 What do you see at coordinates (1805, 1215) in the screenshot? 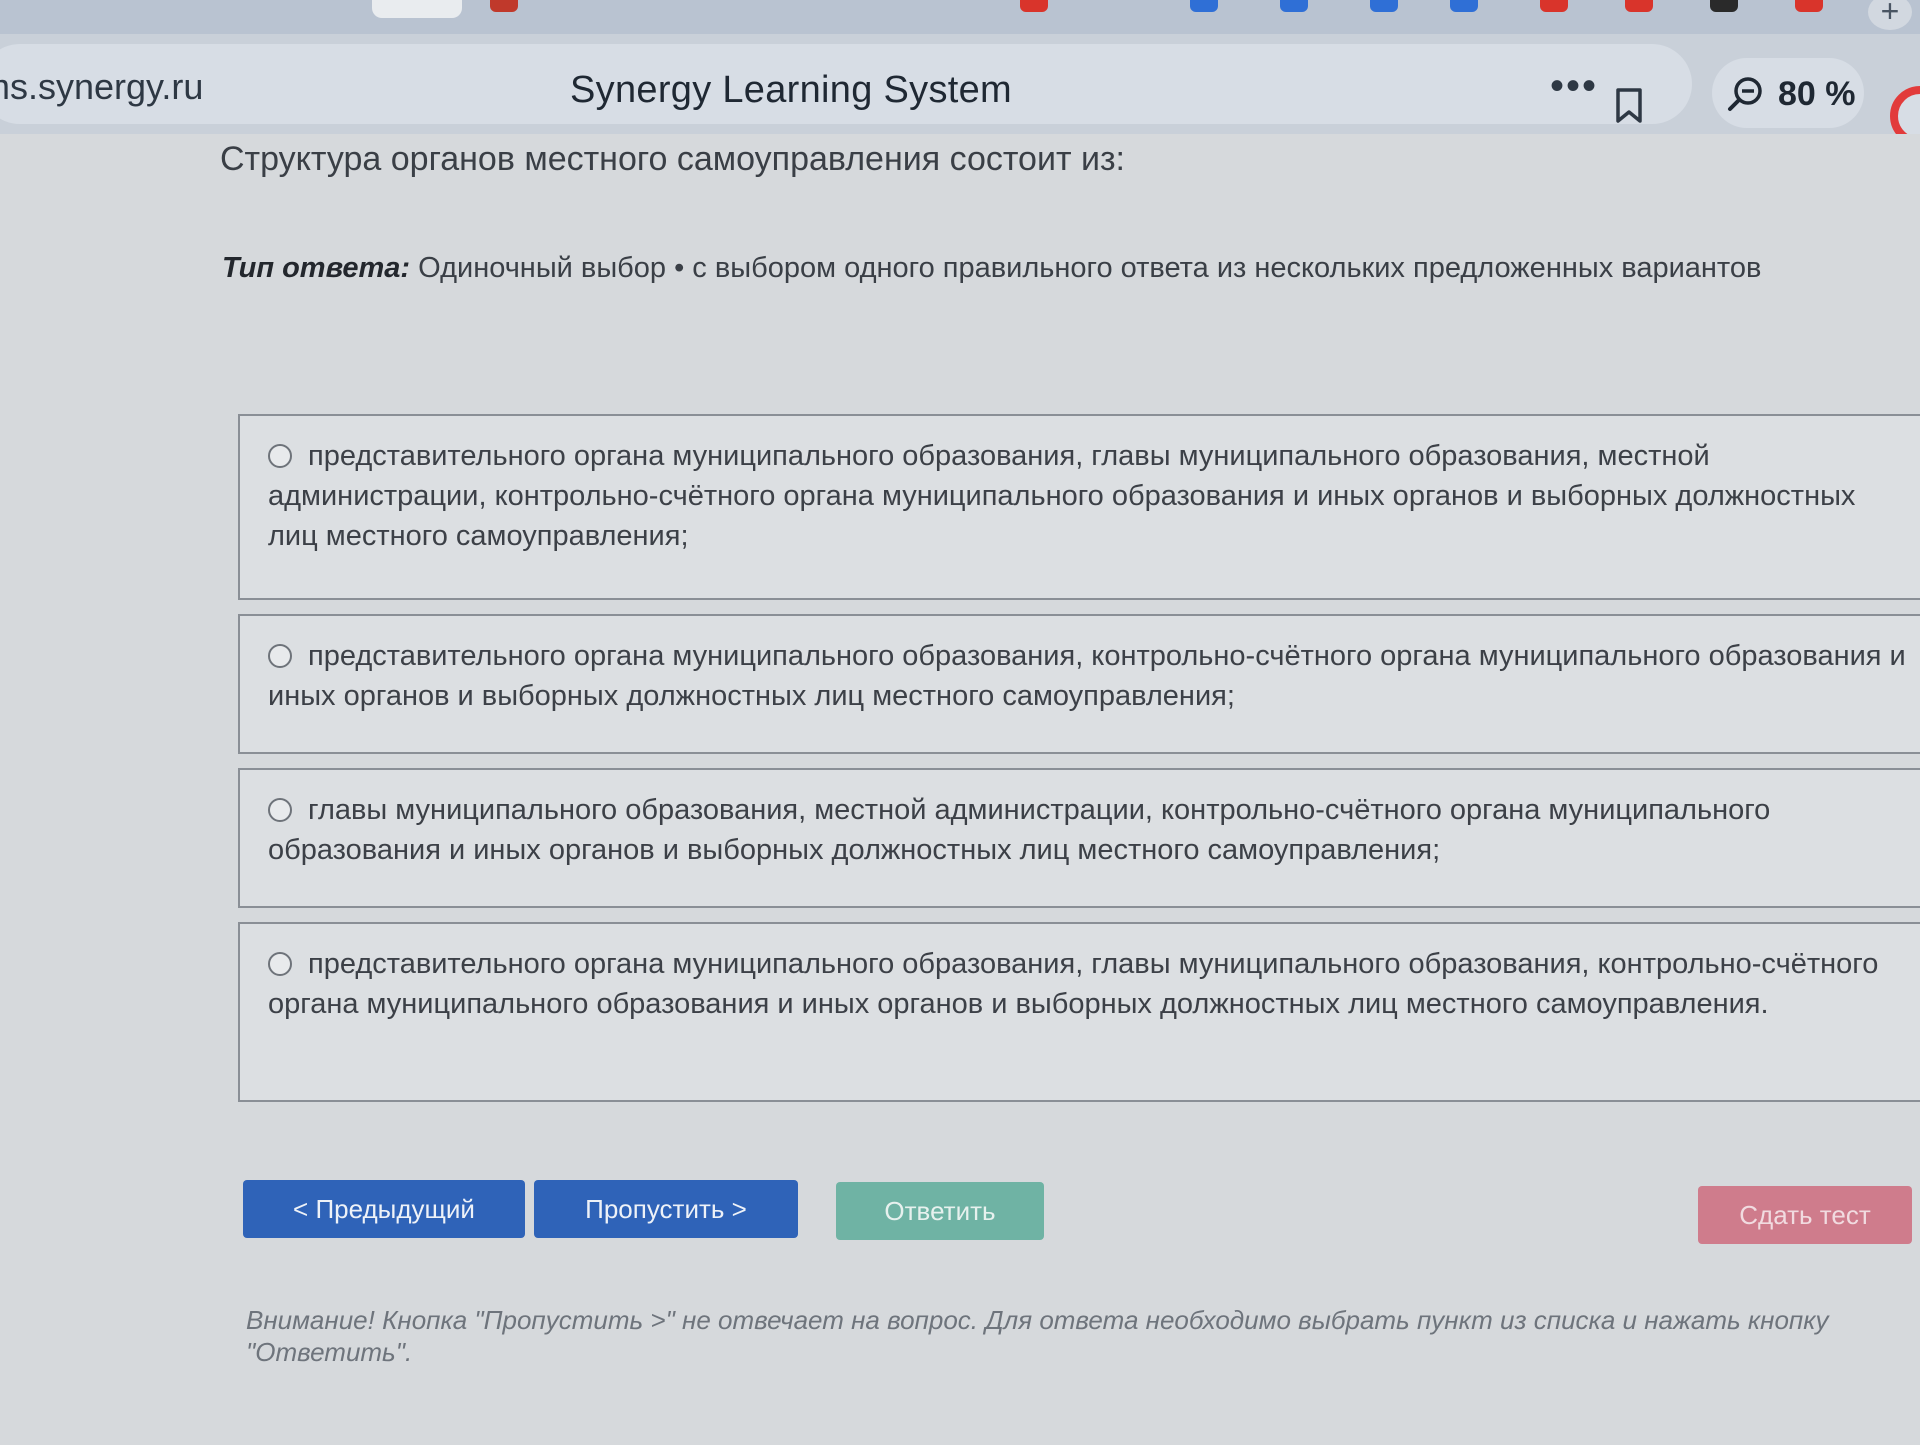
I see `submit-test-button: Сдать тест` at bounding box center [1805, 1215].